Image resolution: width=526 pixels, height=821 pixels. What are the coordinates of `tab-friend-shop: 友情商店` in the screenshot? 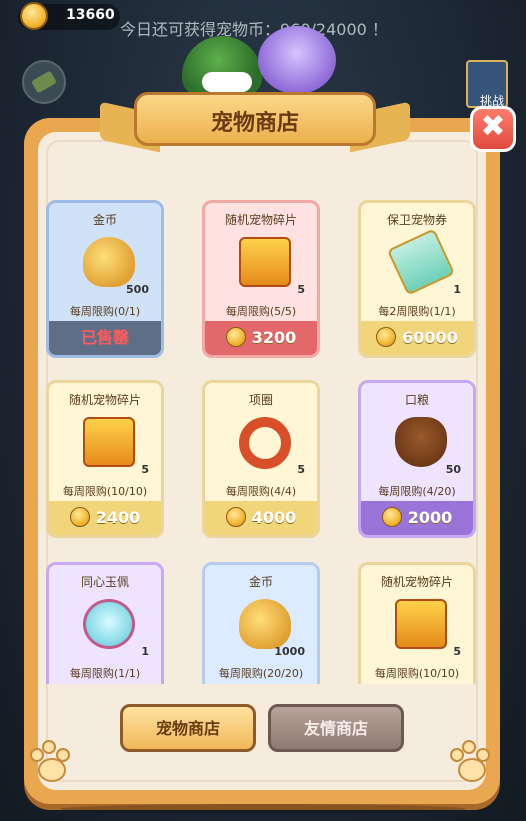 It's located at (336, 728).